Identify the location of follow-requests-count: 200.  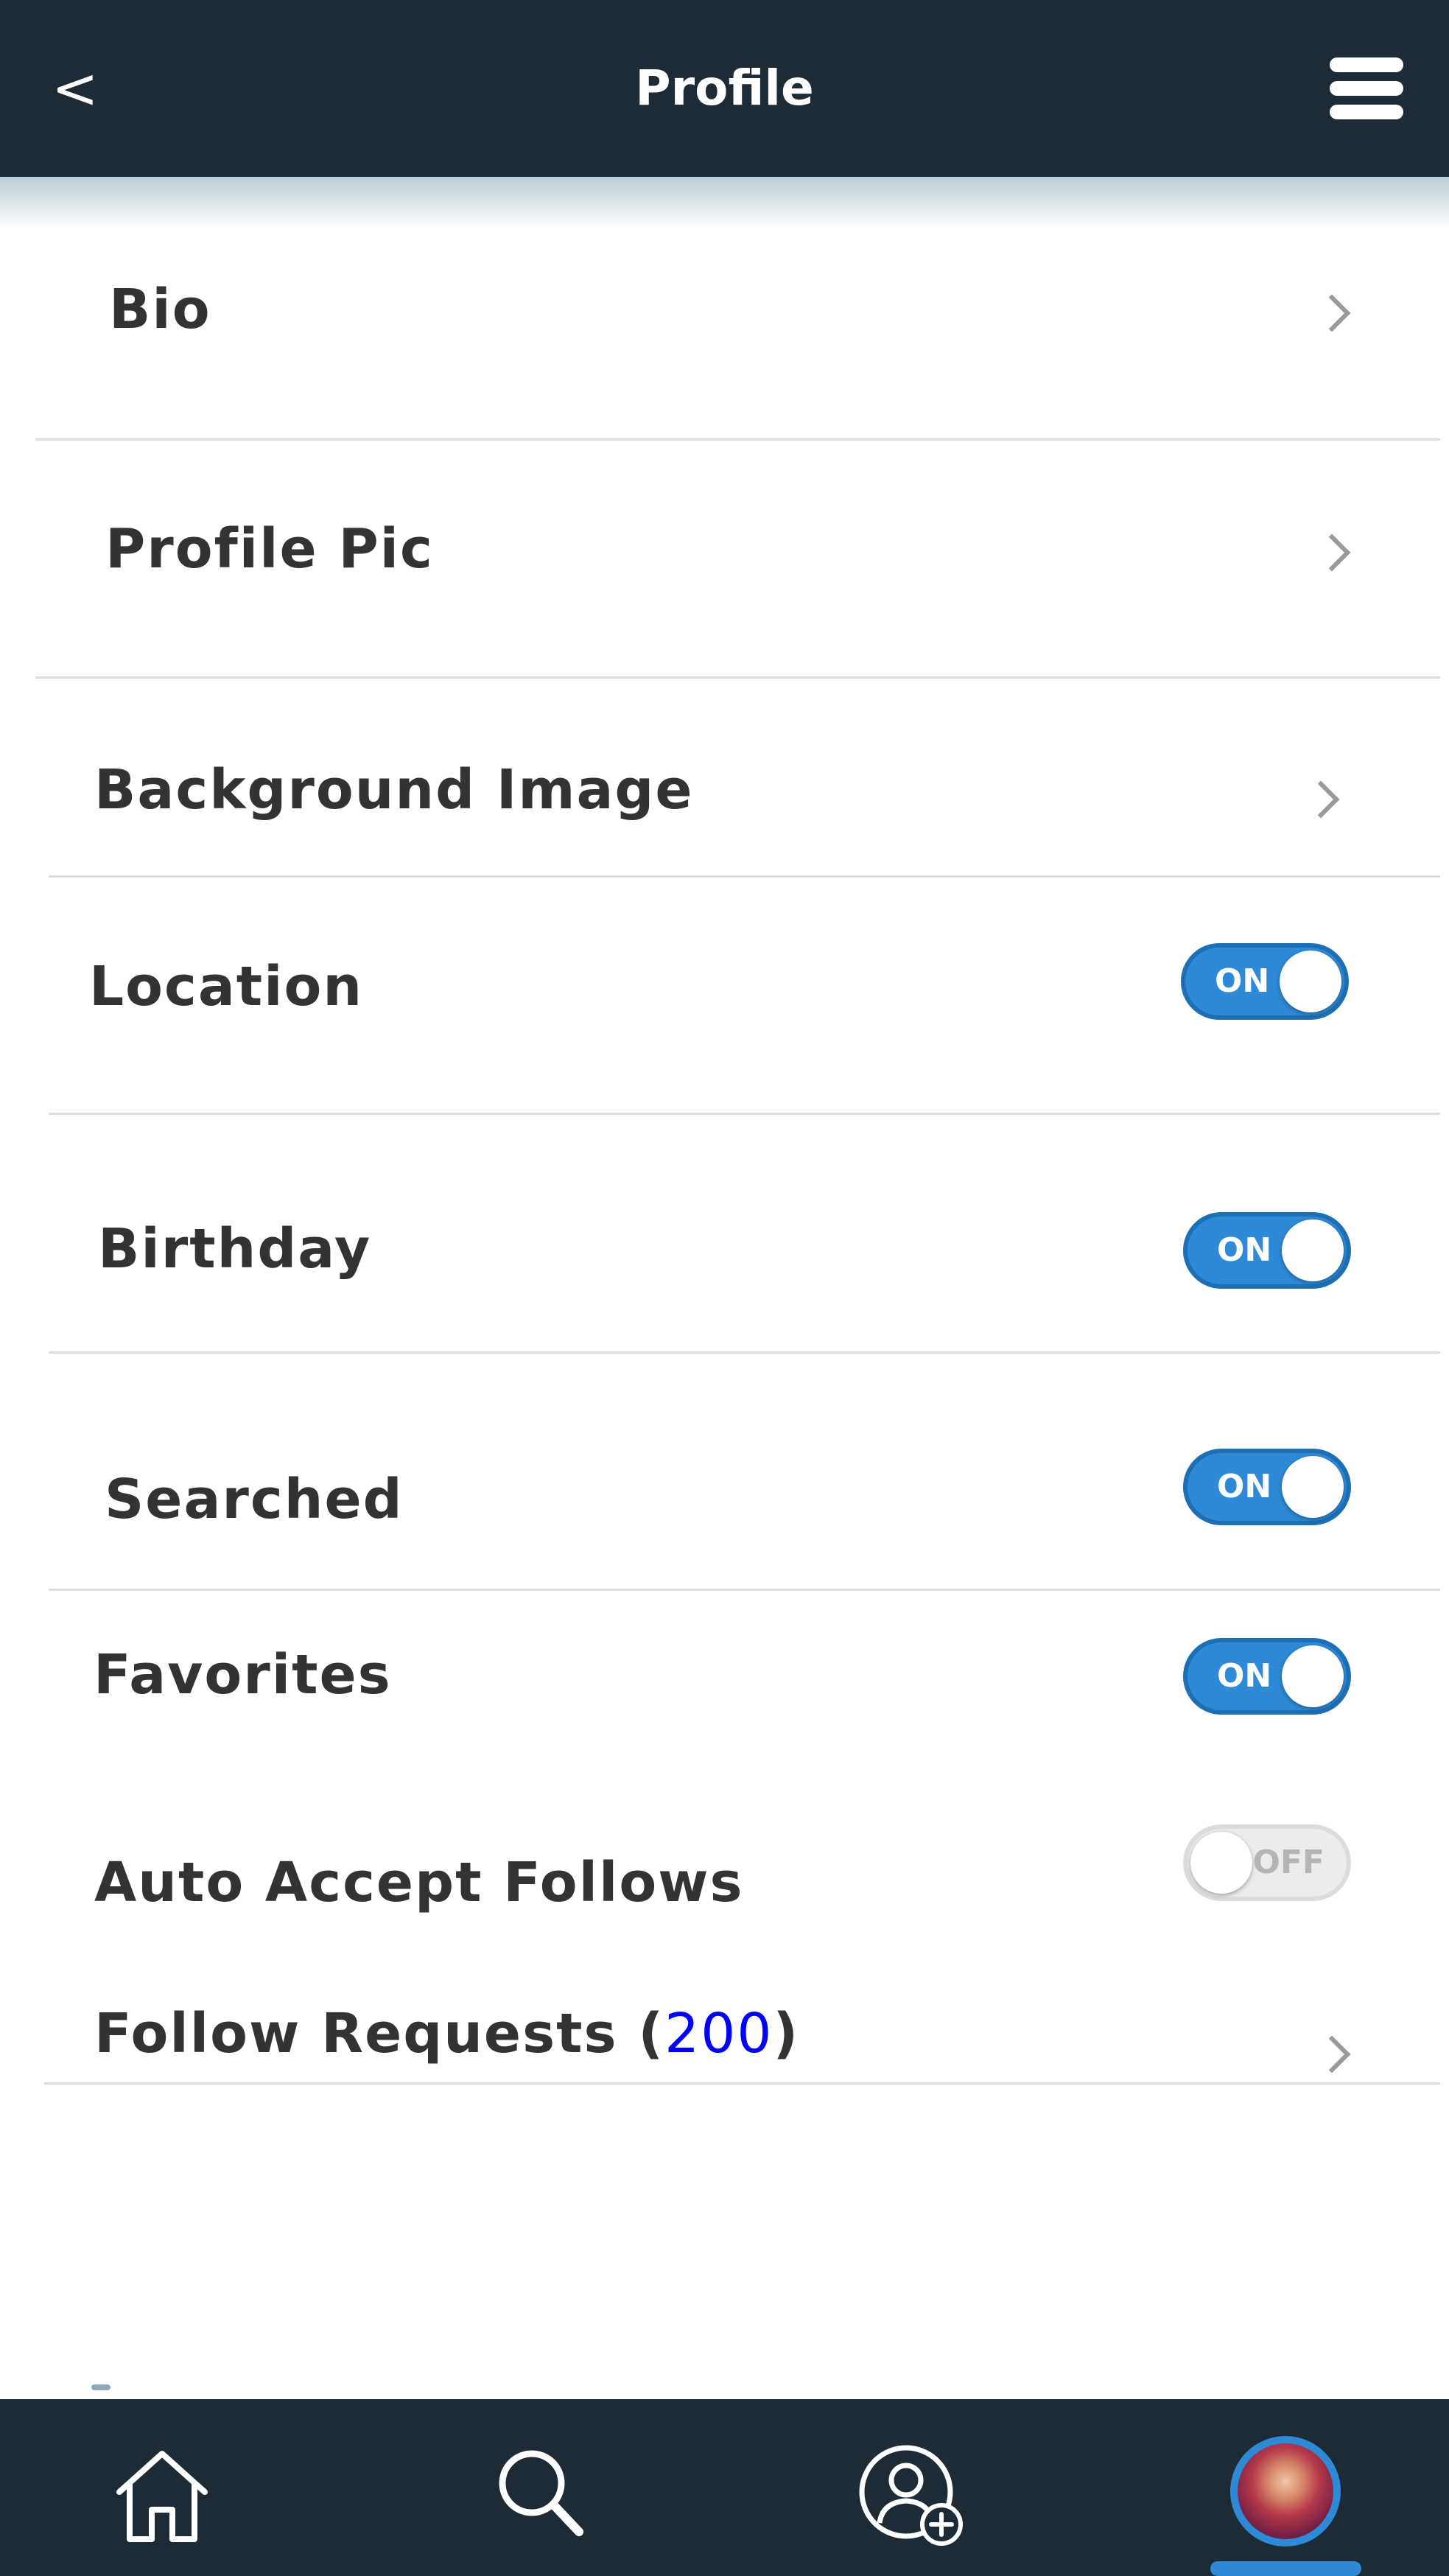
(718, 2033).